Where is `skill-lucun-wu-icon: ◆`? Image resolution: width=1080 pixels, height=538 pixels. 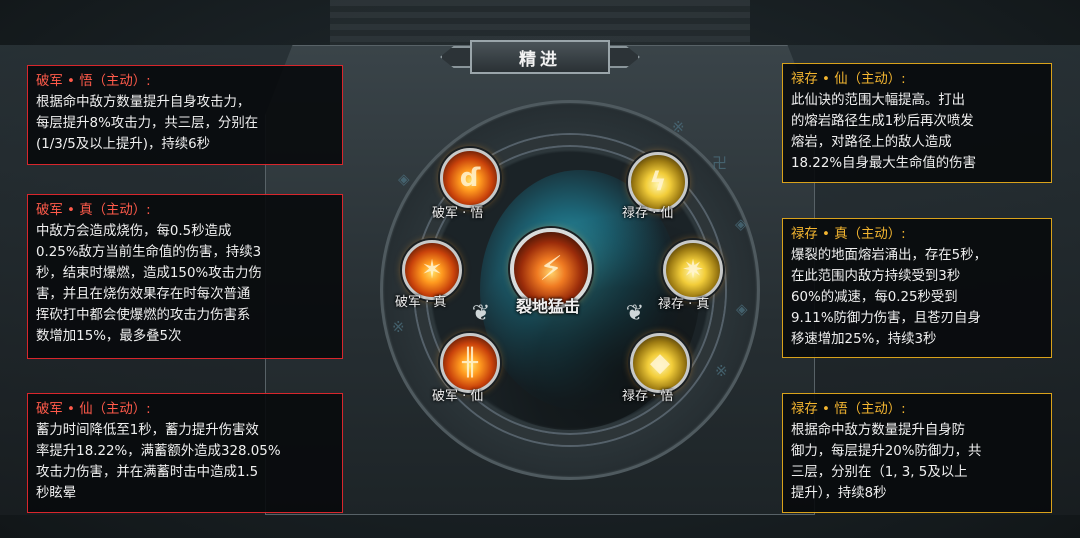 skill-lucun-wu-icon: ◆ is located at coordinates (660, 363).